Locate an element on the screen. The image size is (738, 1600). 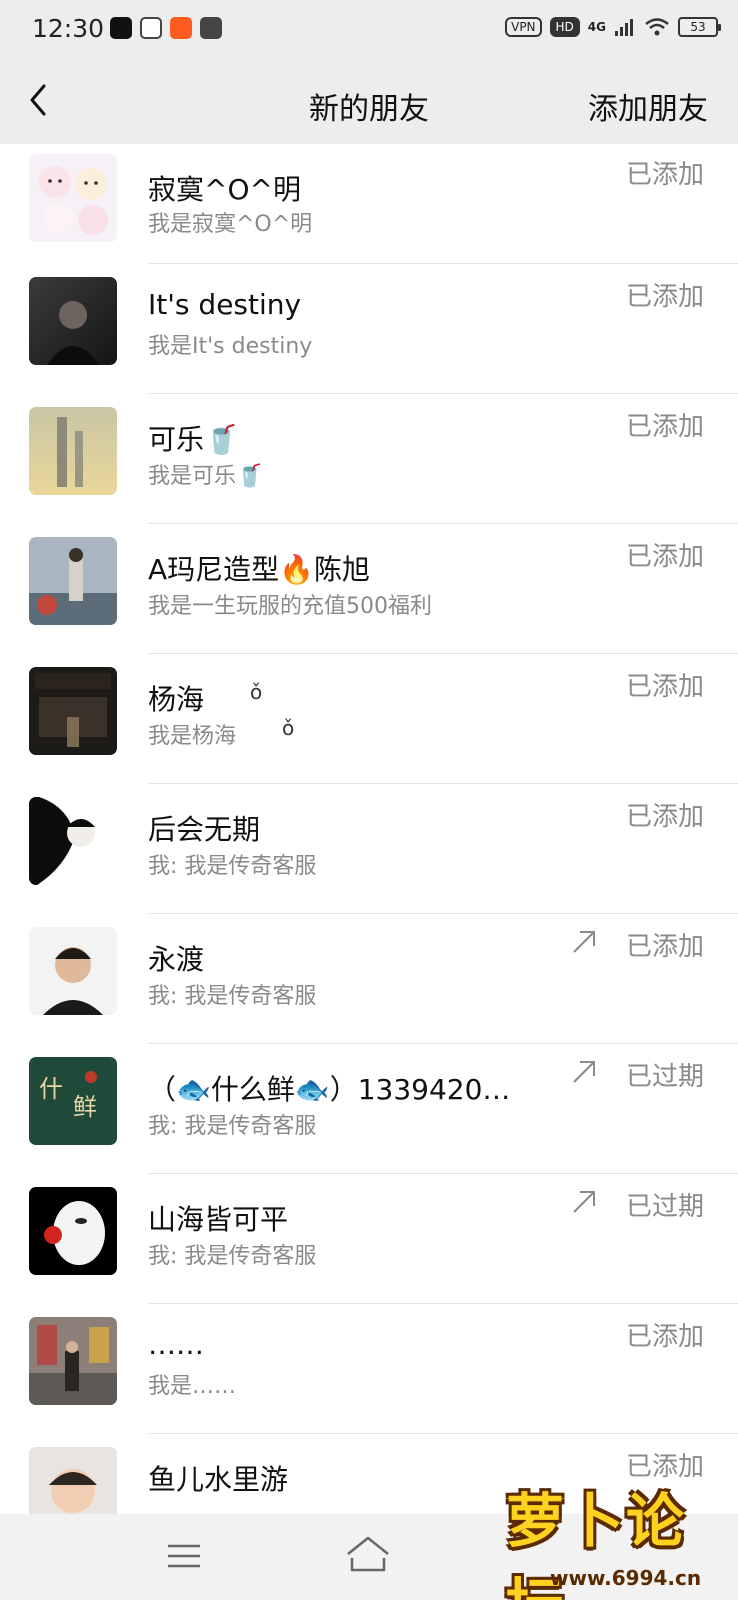
list-item: 杨海 我是杨海 已添加 ǒ ǒ is located at coordinates (369, 719).